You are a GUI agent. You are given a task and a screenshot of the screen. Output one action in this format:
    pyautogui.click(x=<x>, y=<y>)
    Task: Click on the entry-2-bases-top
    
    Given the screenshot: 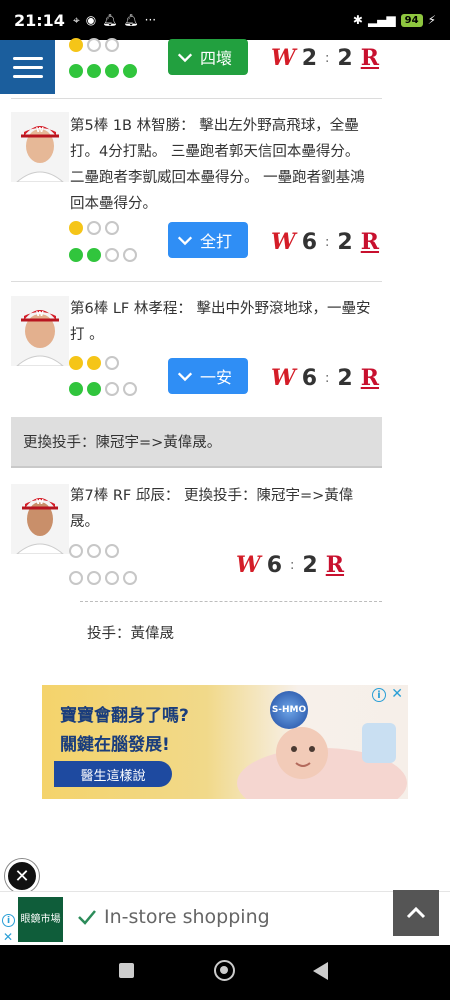 What is the action you would take?
    pyautogui.click(x=94, y=363)
    